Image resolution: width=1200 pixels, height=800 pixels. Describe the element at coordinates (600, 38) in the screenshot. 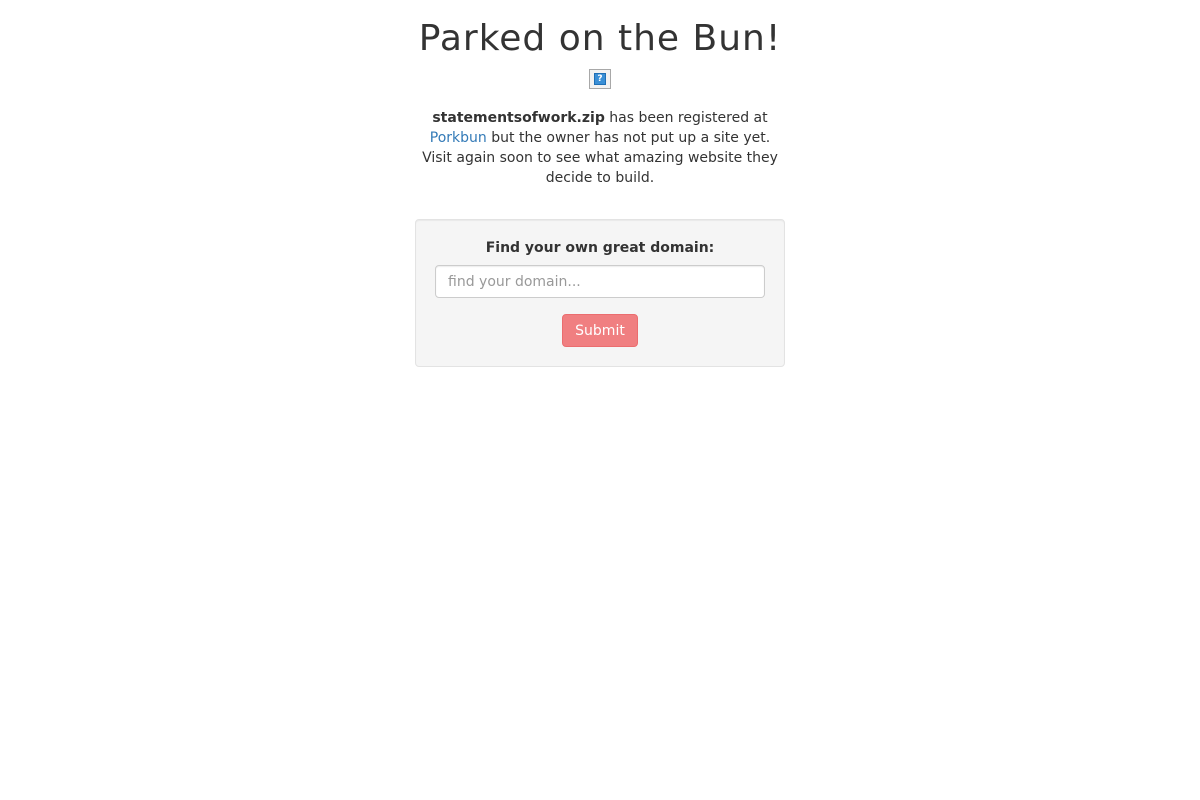

I see `page-title: Parked on the Bun!` at that location.